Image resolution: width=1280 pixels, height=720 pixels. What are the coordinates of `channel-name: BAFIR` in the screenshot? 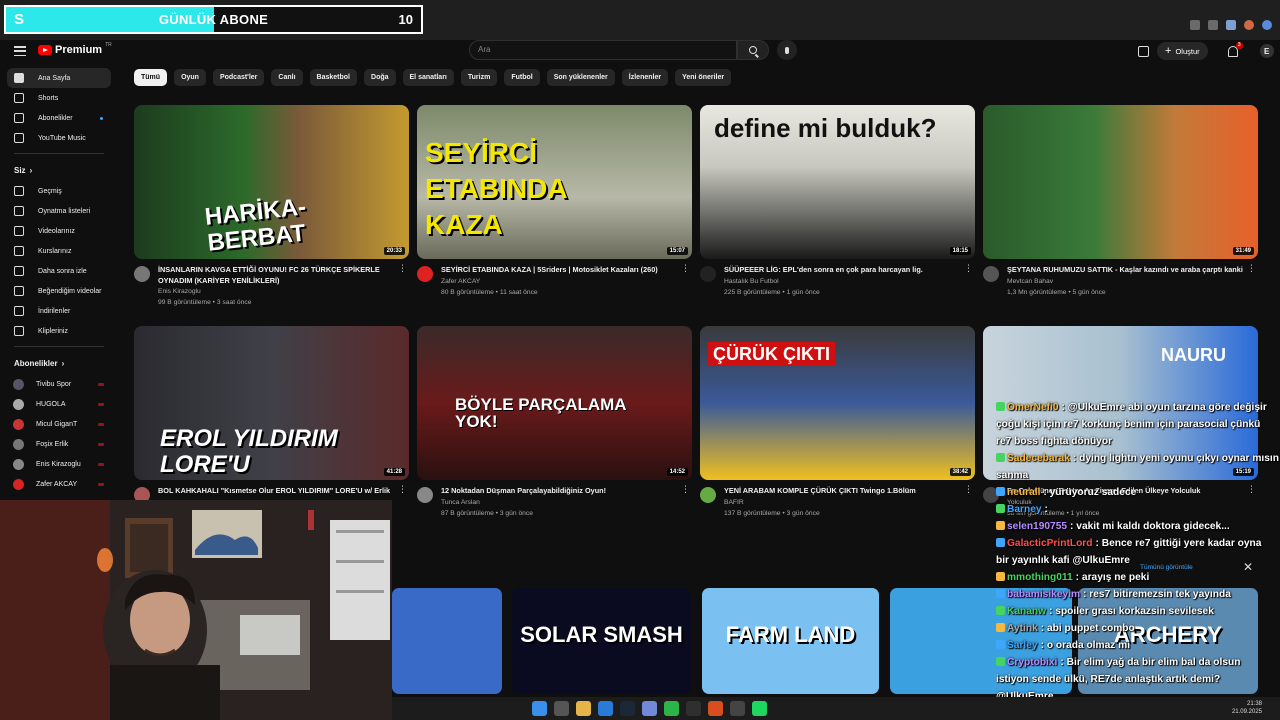 It's located at (734, 502).